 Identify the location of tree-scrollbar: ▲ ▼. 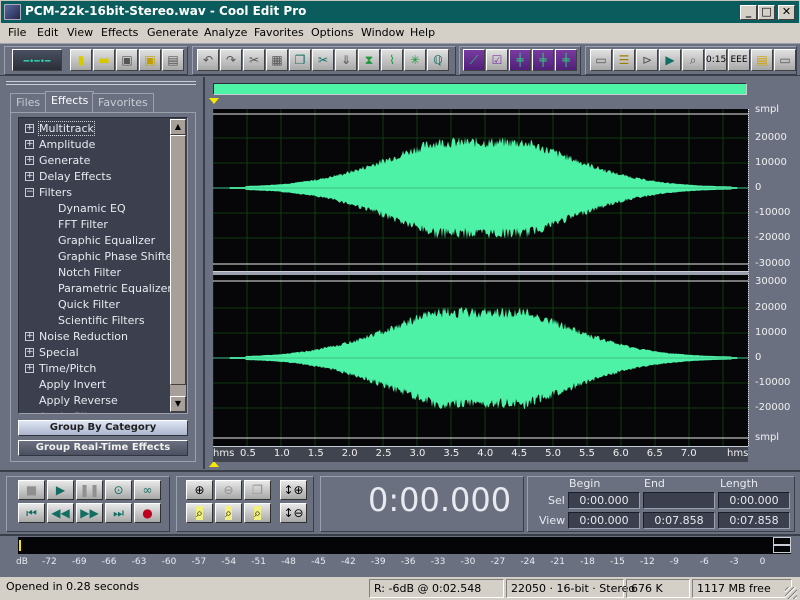
(178, 265).